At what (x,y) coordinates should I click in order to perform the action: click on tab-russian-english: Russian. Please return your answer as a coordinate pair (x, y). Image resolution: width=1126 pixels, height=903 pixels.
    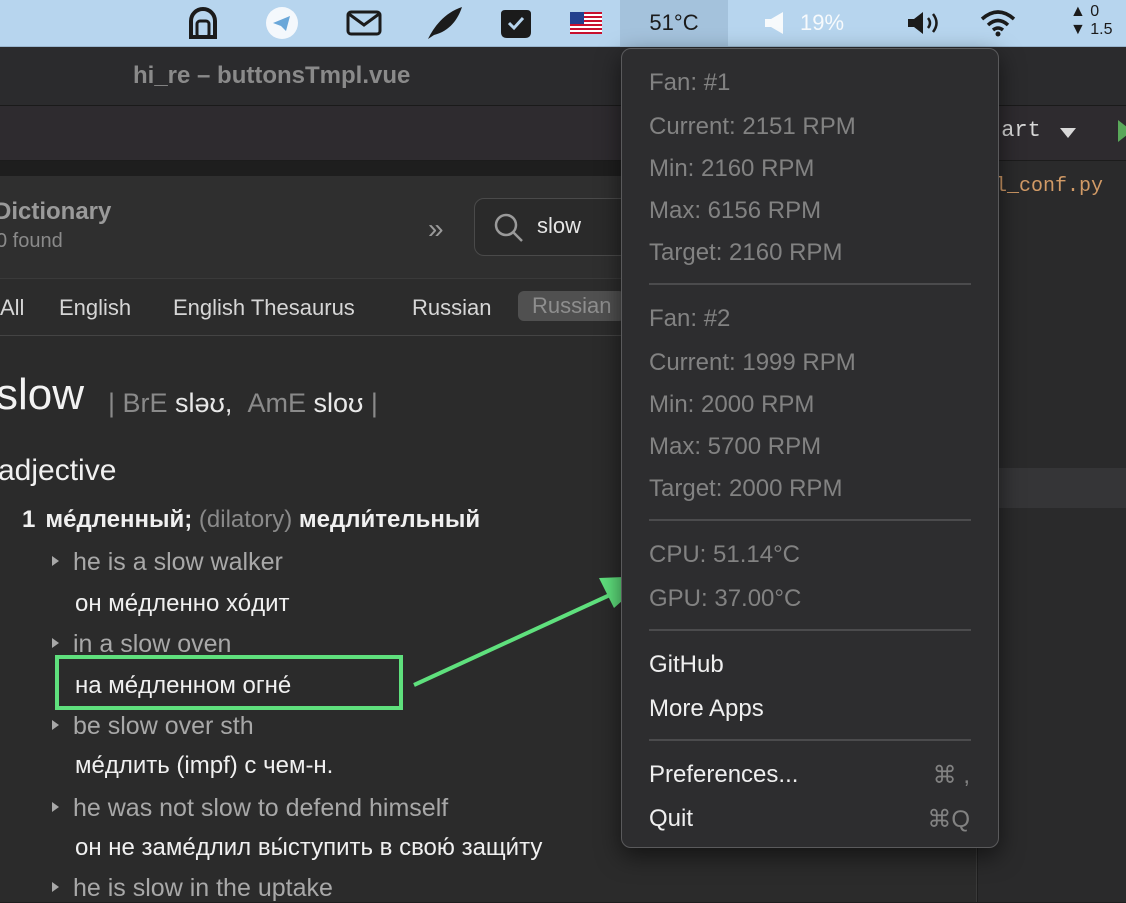
    Looking at the image, I should click on (572, 306).